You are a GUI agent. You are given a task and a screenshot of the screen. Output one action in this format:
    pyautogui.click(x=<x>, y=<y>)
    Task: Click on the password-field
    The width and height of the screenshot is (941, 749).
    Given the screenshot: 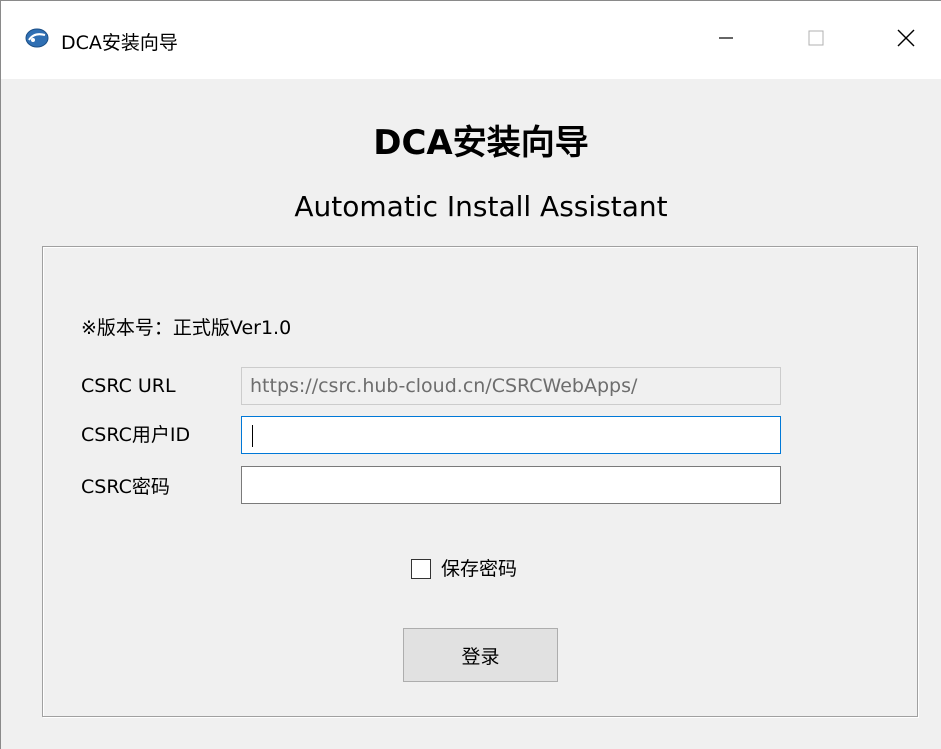 What is the action you would take?
    pyautogui.click(x=511, y=485)
    